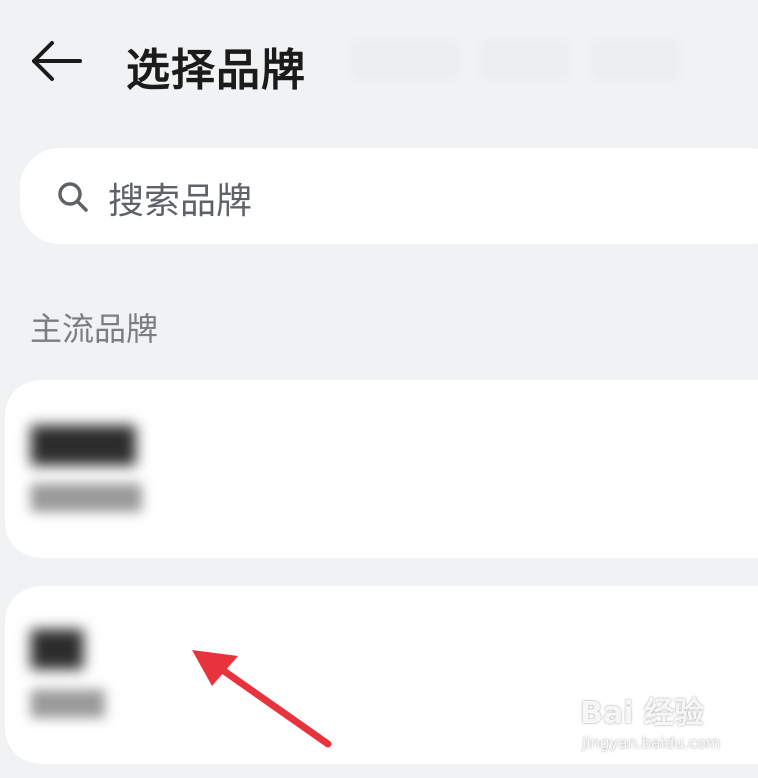  Describe the element at coordinates (86, 498) in the screenshot. I see `brand-subtitle: ██████` at that location.